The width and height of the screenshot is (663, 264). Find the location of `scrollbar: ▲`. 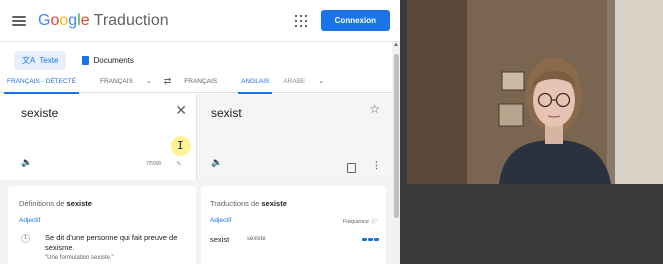

scrollbar: ▲ is located at coordinates (396, 153).